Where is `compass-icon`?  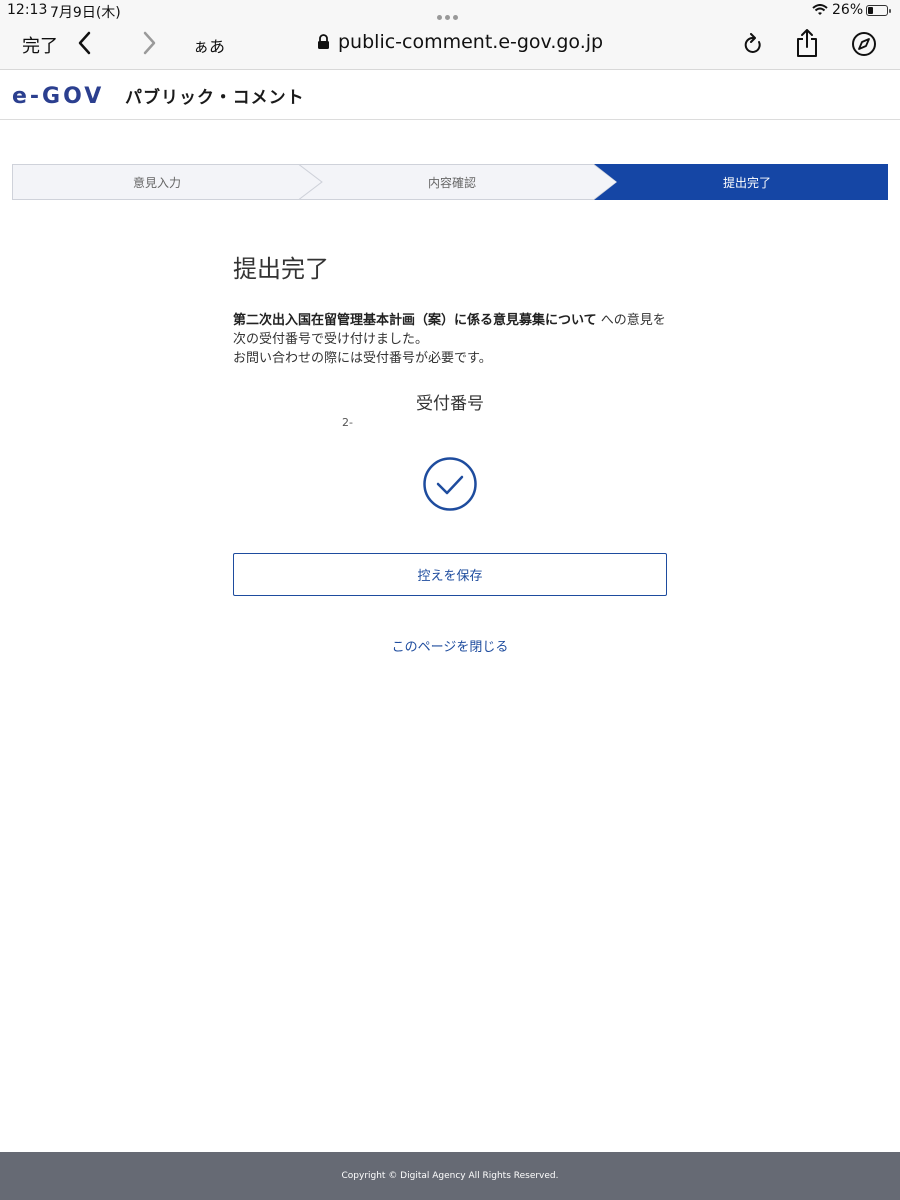
compass-icon is located at coordinates (864, 44).